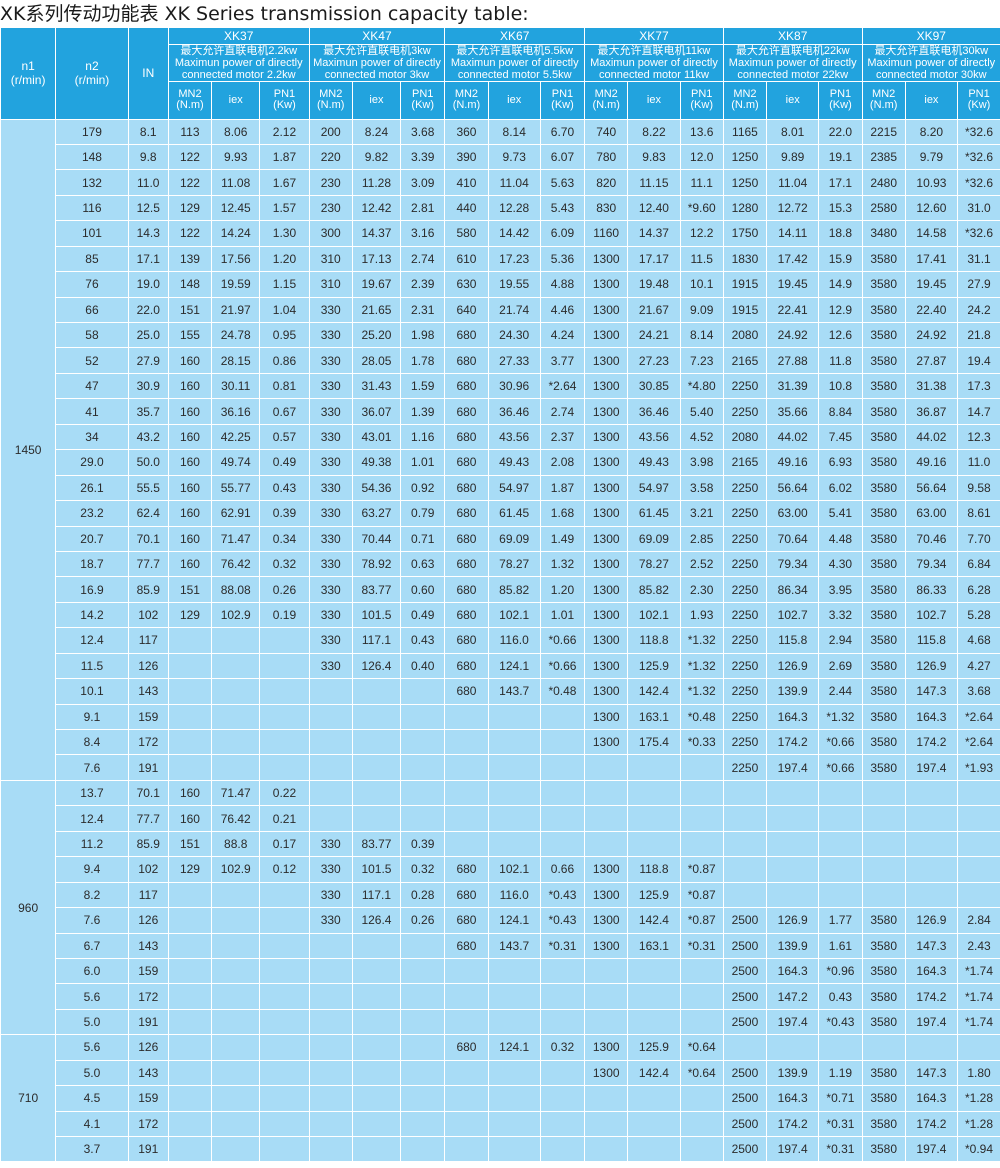 Image resolution: width=1000 pixels, height=1168 pixels. What do you see at coordinates (376, 895) in the screenshot?
I see `table-cell: 117.1` at bounding box center [376, 895].